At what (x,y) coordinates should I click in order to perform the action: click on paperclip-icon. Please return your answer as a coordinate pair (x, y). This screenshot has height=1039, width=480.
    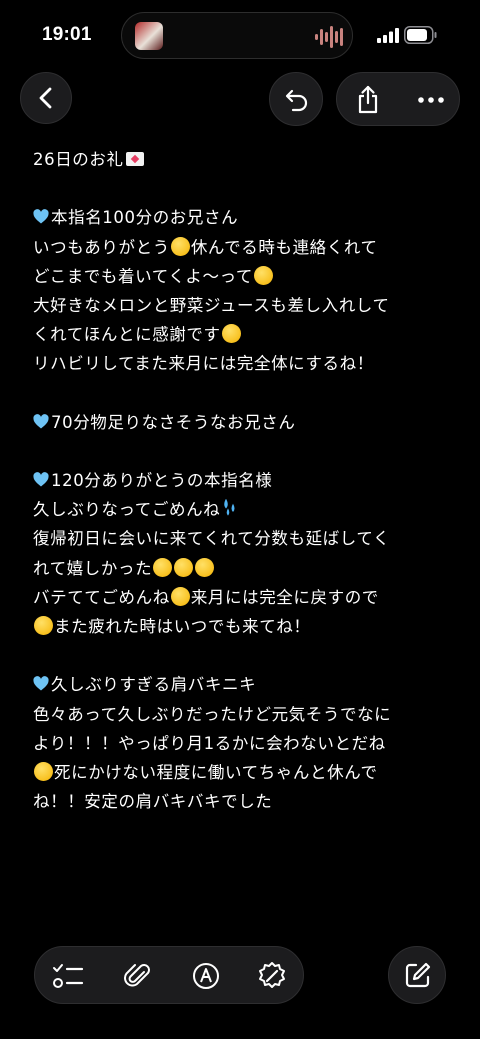
    Looking at the image, I should click on (137, 975).